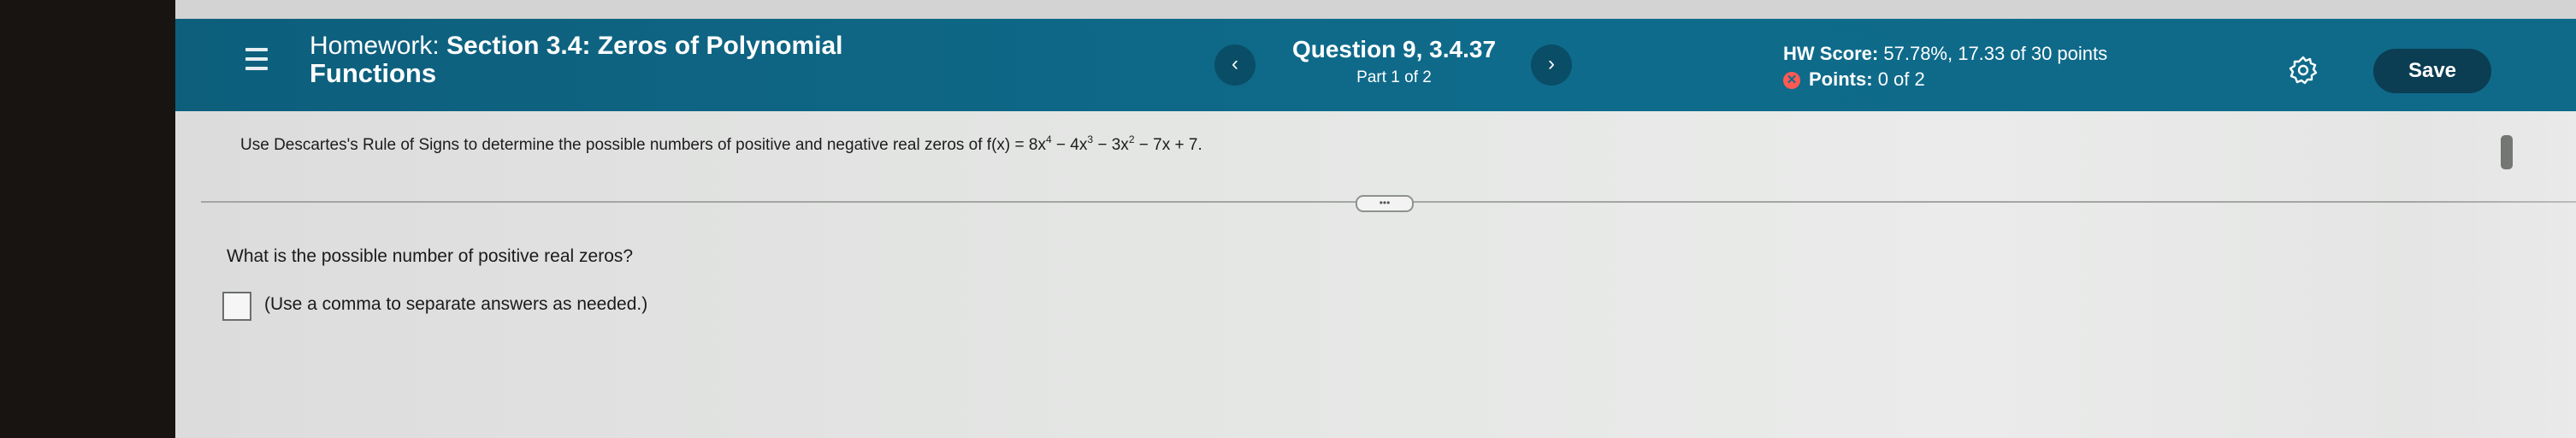 The height and width of the screenshot is (438, 2576). Describe the element at coordinates (375, 46) in the screenshot. I see `title-prefix: Homework:` at that location.